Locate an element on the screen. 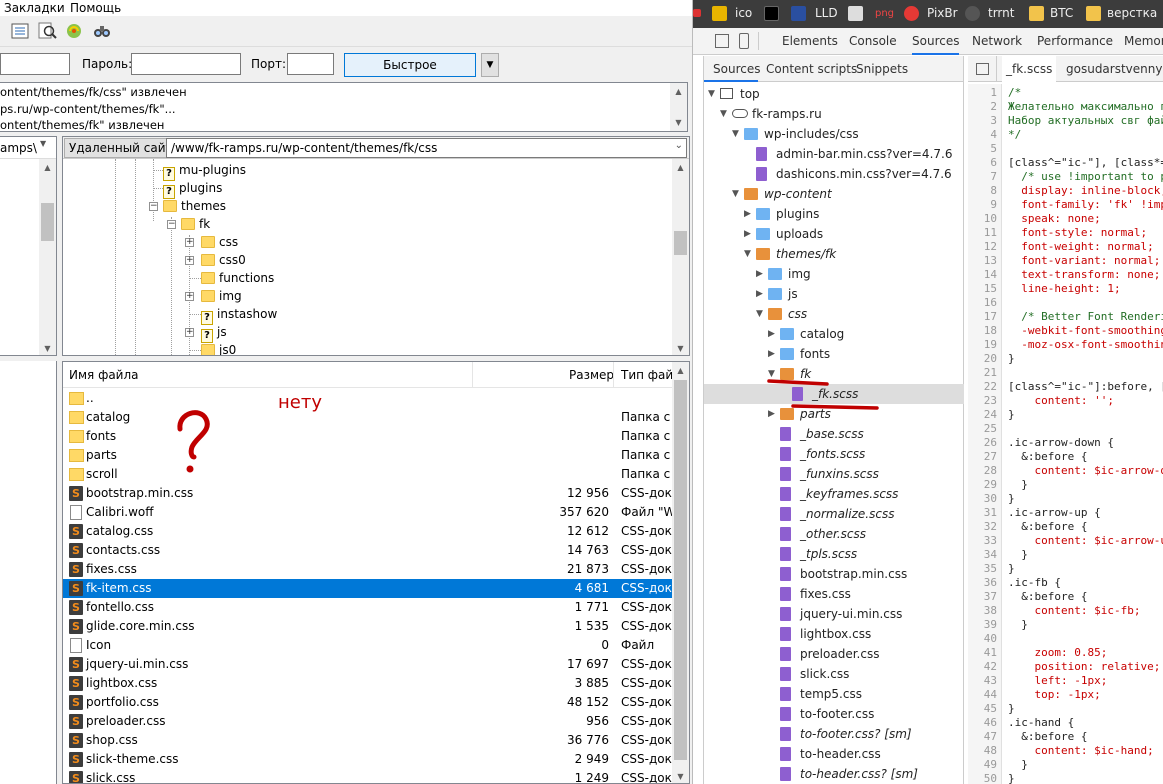  terminal-icon is located at coordinates (771, 13).